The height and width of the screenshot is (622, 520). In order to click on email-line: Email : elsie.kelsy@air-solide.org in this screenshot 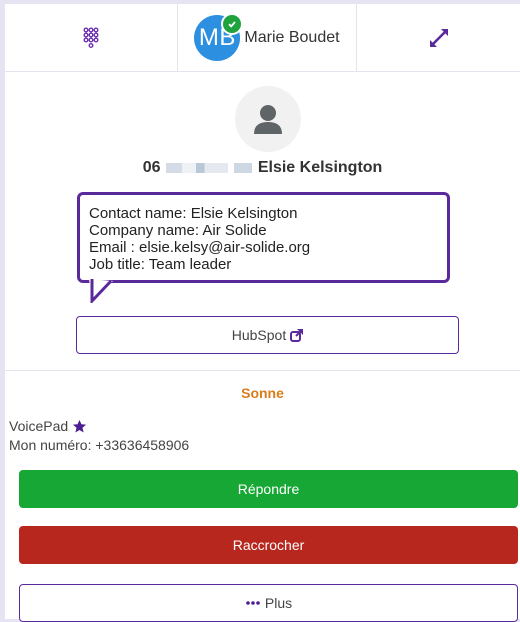, I will do `click(200, 247)`.